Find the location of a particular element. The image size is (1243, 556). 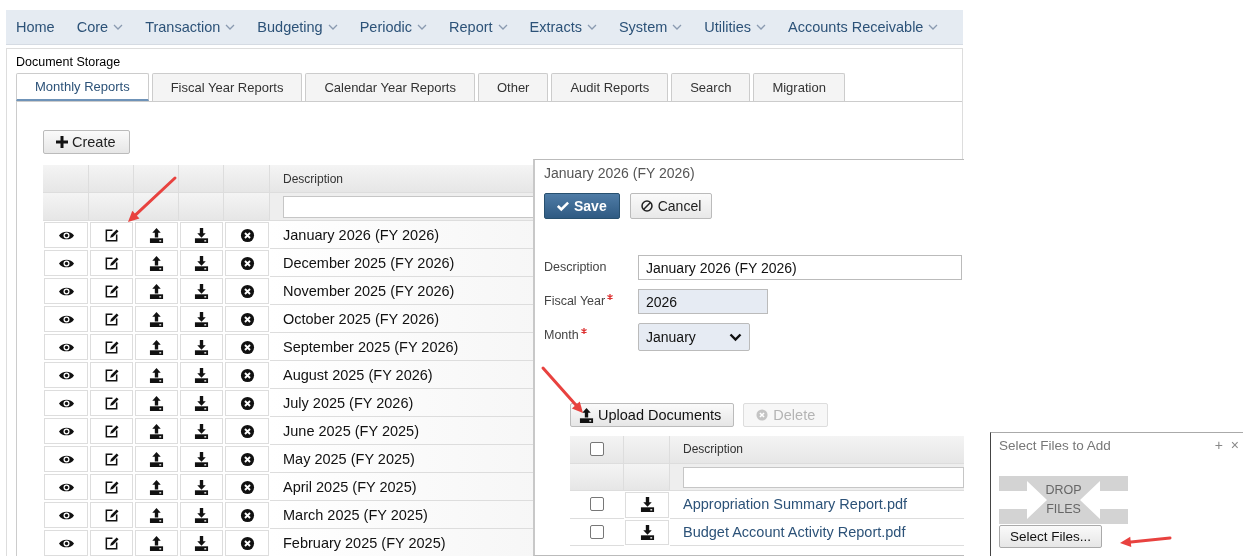

tab: Other is located at coordinates (513, 87).